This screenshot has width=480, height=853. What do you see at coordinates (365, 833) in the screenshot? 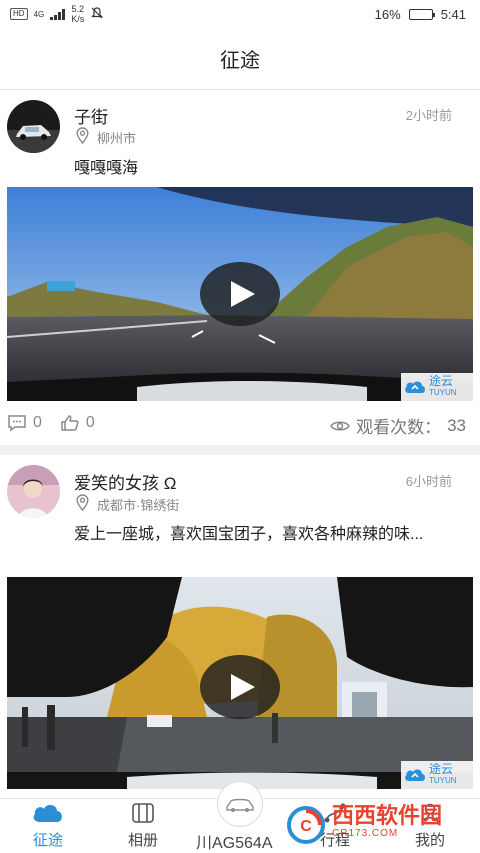
I see `watermark-en: CR173.COM` at bounding box center [365, 833].